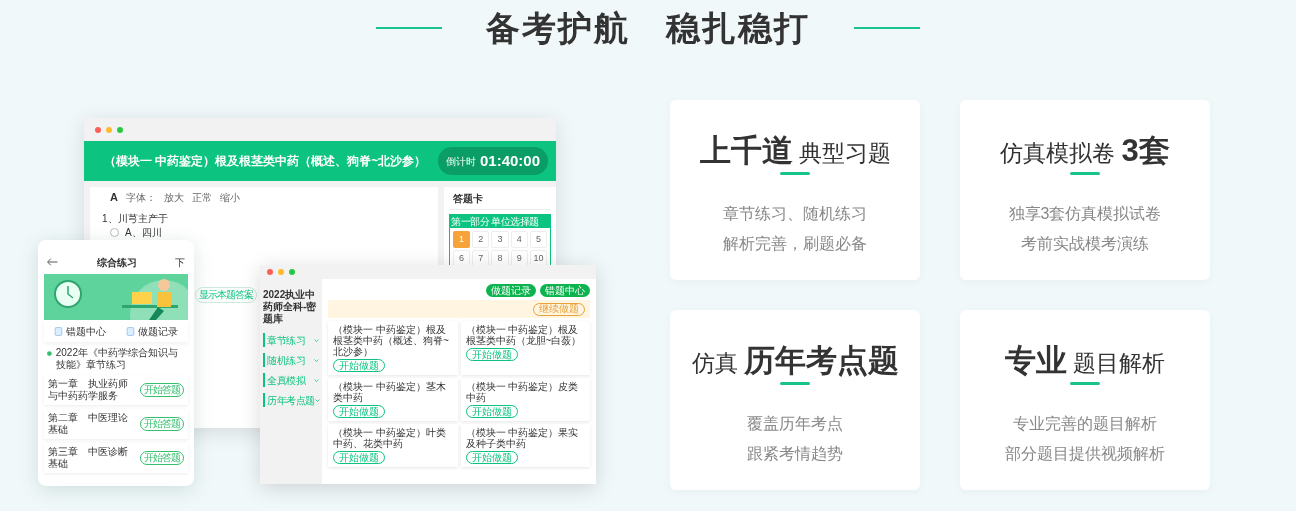 The image size is (1296, 511). Describe the element at coordinates (795, 244) in the screenshot. I see `feature-text: 解析完善，刷题必备` at that location.